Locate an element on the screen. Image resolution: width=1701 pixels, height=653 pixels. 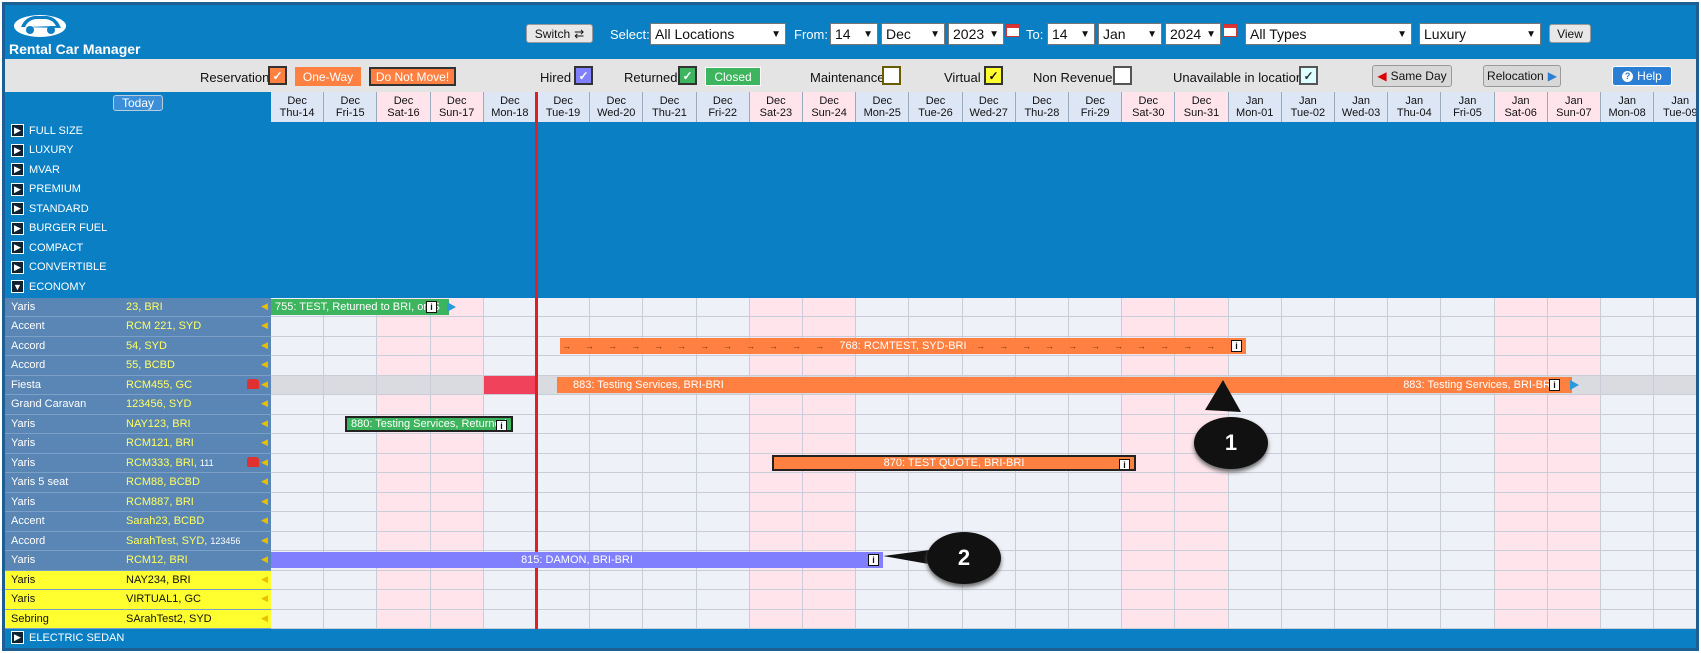
group-row: ▶ PREMIUM is located at coordinates (850, 189).